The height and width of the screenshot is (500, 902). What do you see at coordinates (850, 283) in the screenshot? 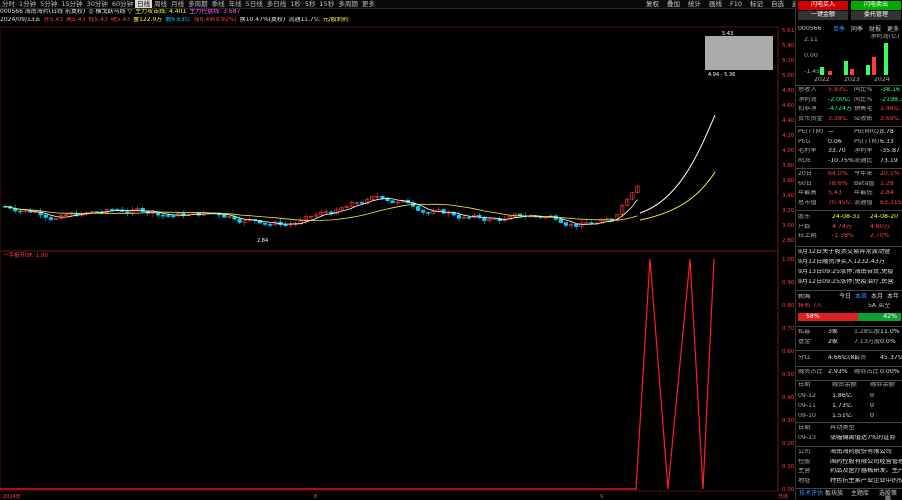
I see `news-item: 9月12日09:25涨停:免疫治疗,民营` at bounding box center [850, 283].